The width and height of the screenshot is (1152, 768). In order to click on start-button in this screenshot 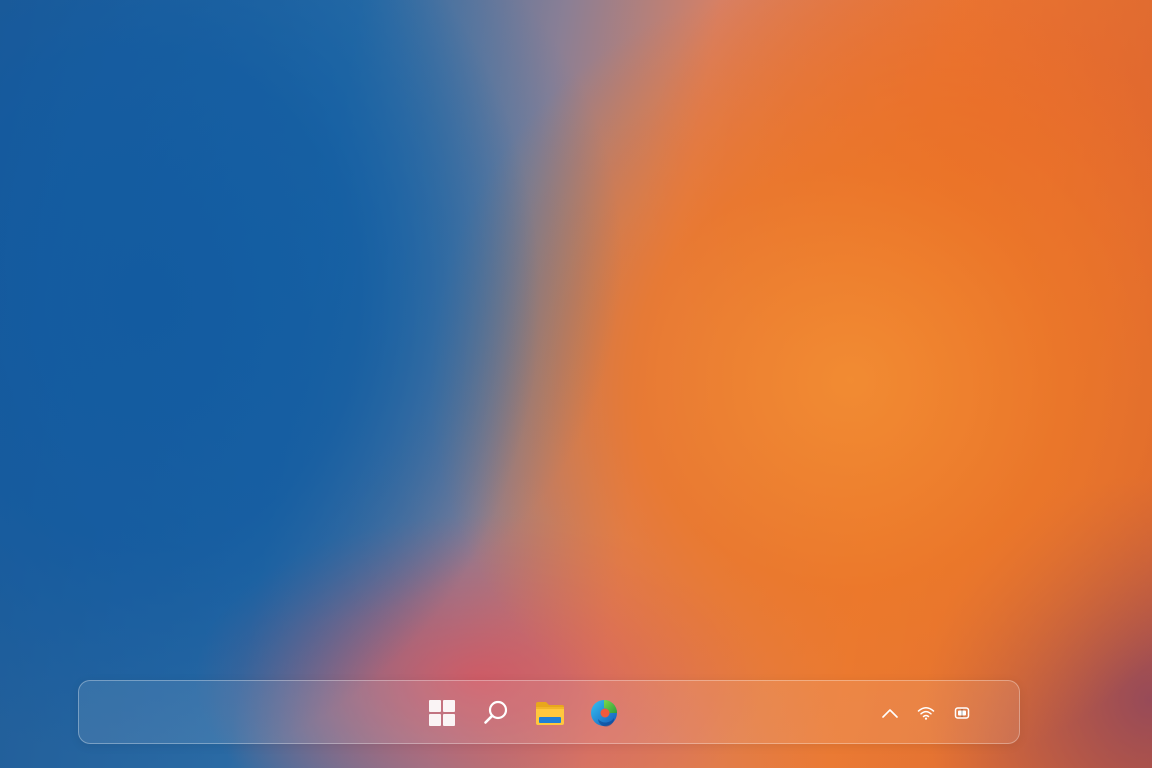, I will do `click(442, 713)`.